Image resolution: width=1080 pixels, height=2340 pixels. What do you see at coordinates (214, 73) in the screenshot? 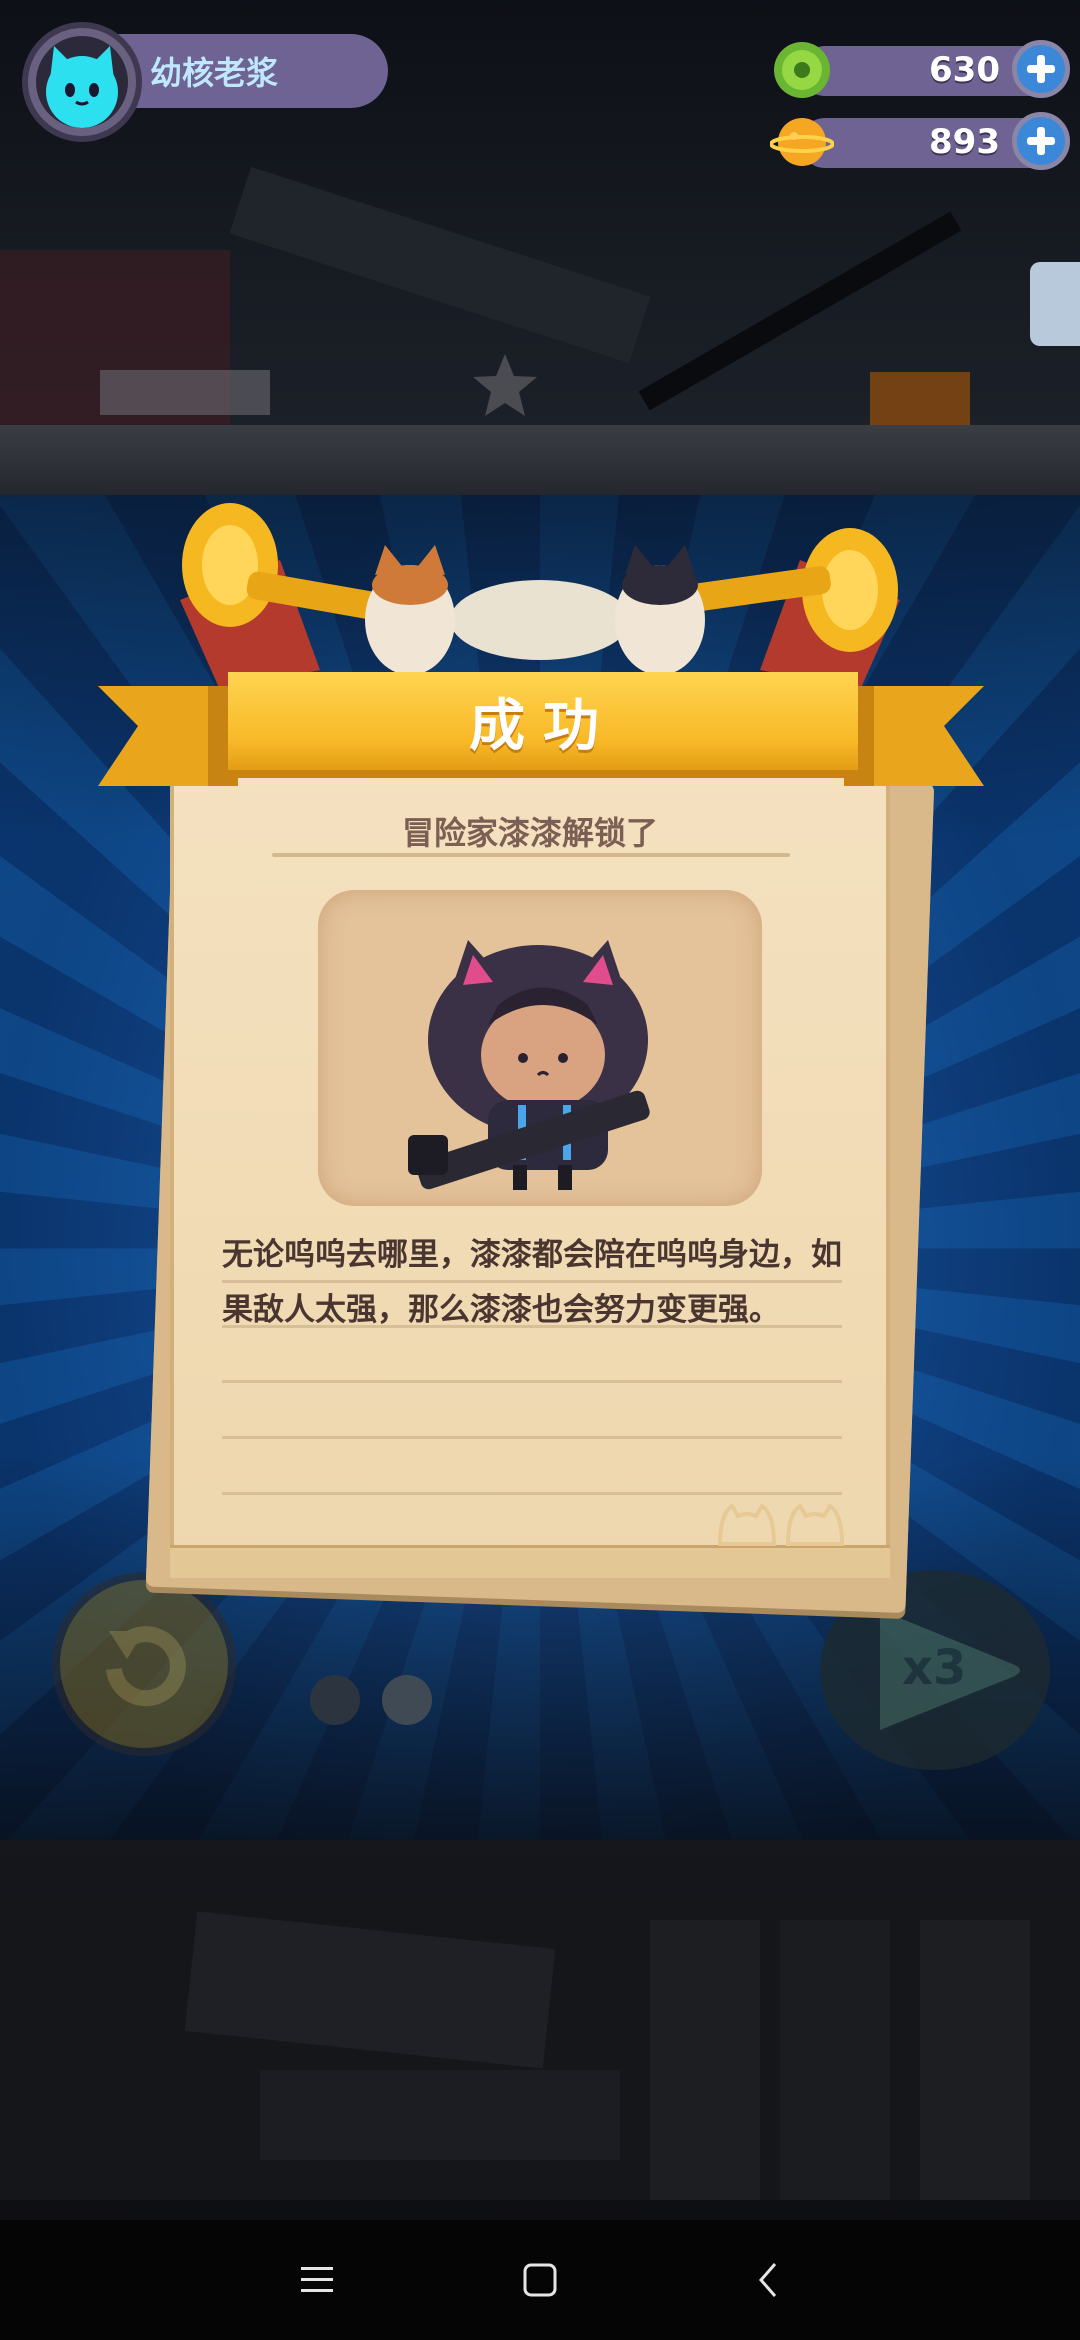
I see `player-name: 幼核老浆` at bounding box center [214, 73].